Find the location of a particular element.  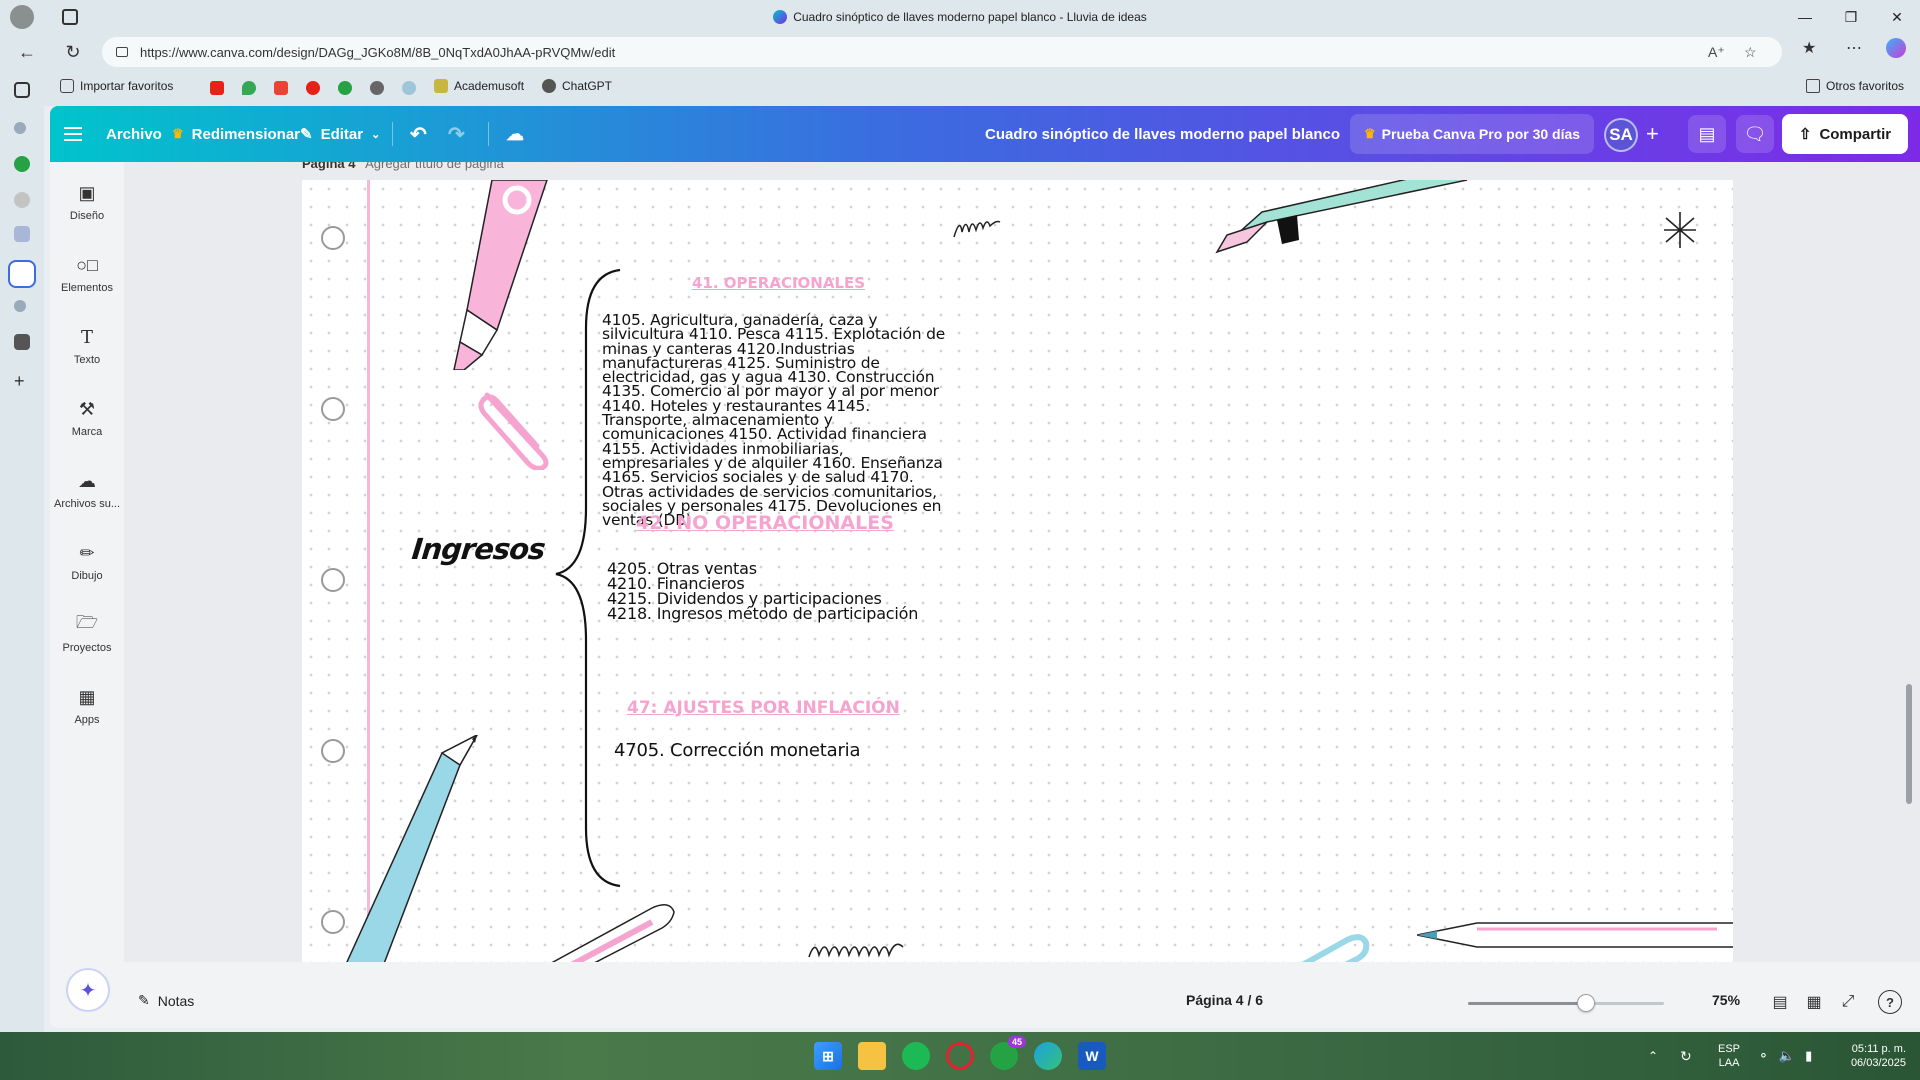

bookmark-label: Importar favoritos is located at coordinates (127, 86).